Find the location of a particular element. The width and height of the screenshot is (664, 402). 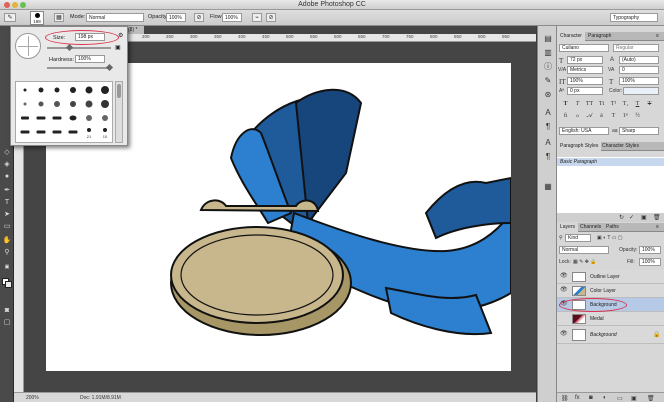

text-color-swatch is located at coordinates (641, 91).